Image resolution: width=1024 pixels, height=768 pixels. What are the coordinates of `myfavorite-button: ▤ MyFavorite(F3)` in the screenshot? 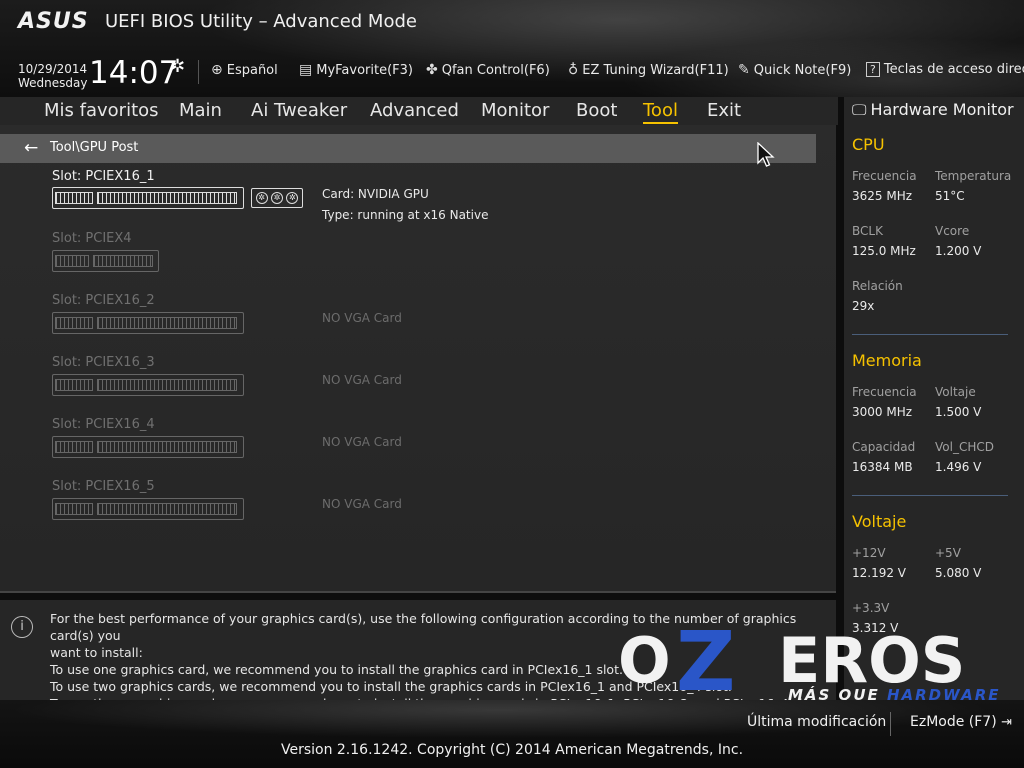 It's located at (356, 70).